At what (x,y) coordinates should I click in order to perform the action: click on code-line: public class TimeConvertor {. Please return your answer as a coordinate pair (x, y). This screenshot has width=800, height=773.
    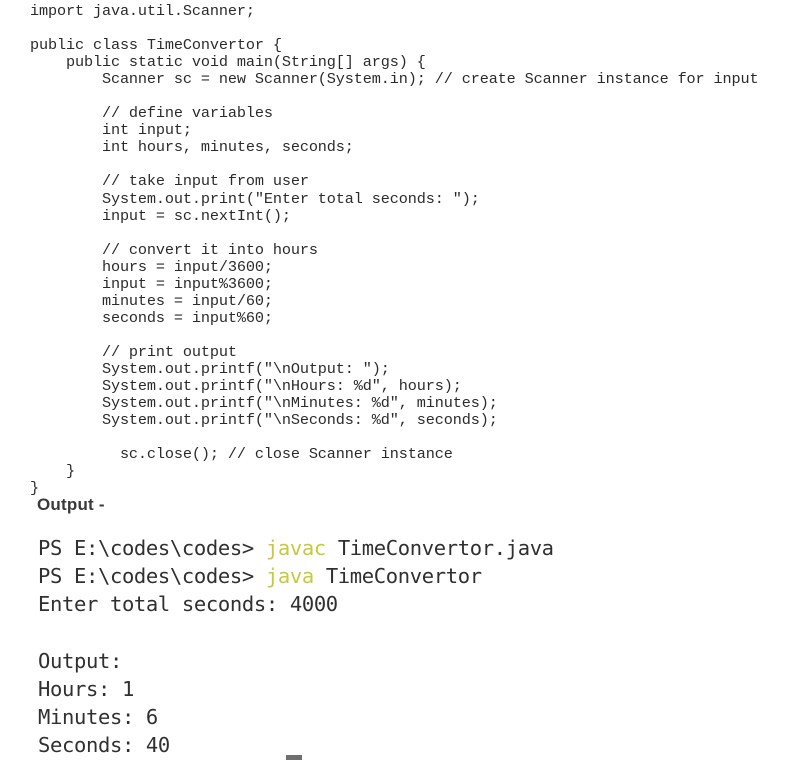
    Looking at the image, I should click on (156, 45).